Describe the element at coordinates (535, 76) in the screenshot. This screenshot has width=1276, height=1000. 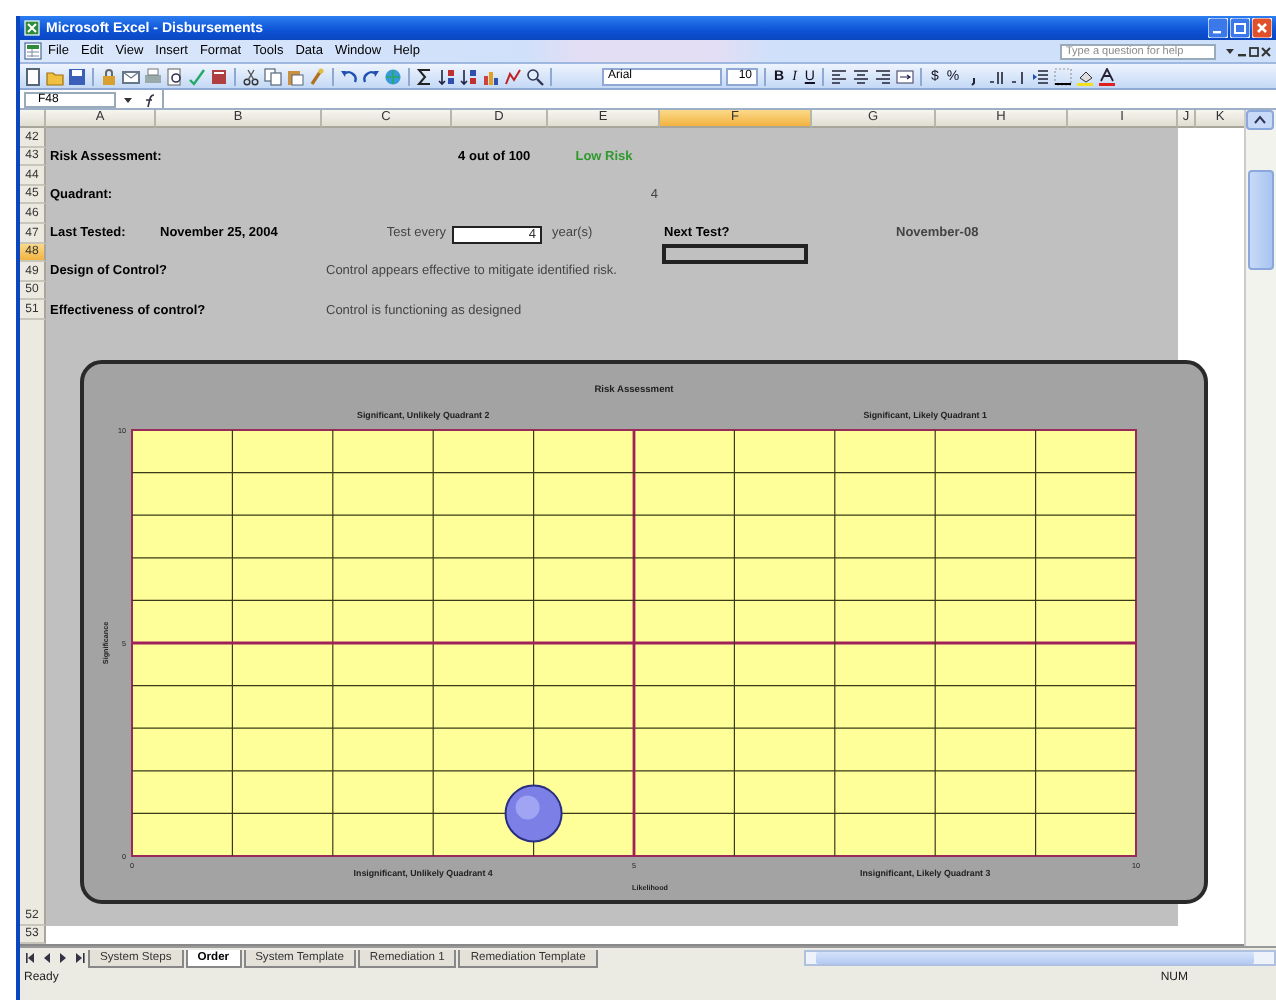
I see `zoom-icon` at that location.